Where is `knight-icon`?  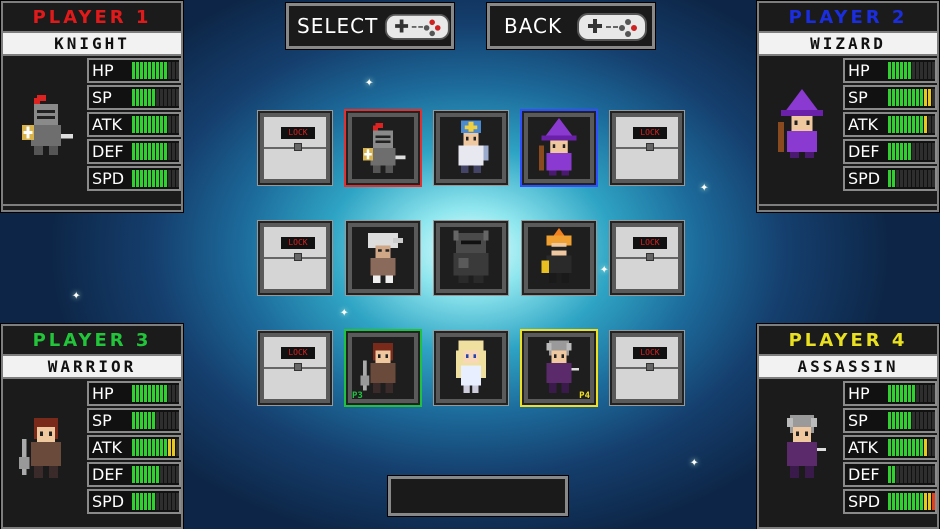
knight-icon is located at coordinates (47, 125).